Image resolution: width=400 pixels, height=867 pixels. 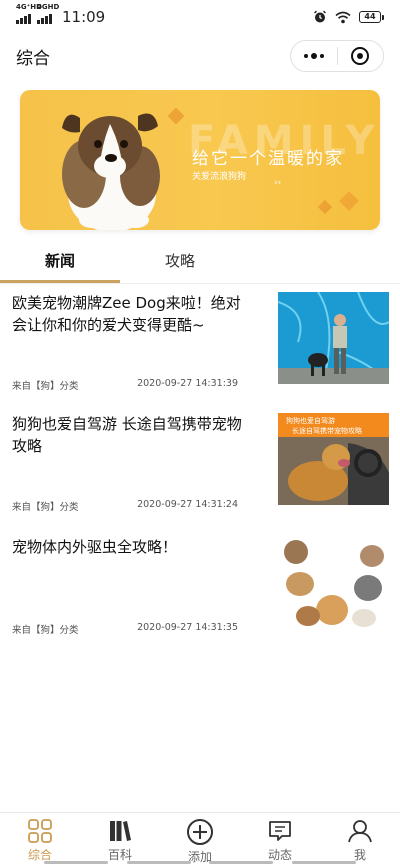 What do you see at coordinates (200, 17) in the screenshot?
I see `status-bar: 4G⁺HD 4GHD 11:09 44` at bounding box center [200, 17].